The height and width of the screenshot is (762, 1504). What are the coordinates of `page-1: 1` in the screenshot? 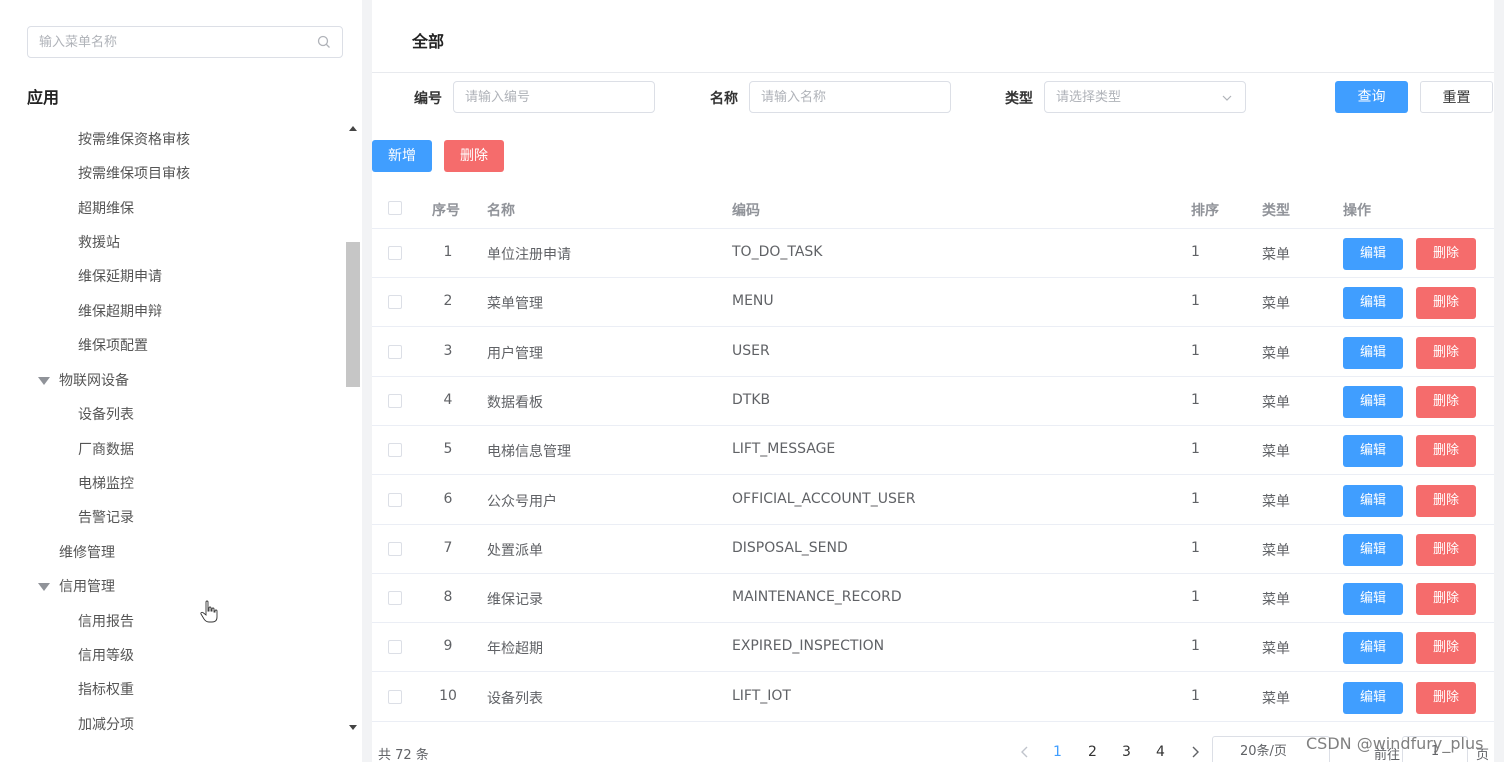 It's located at (1057, 752).